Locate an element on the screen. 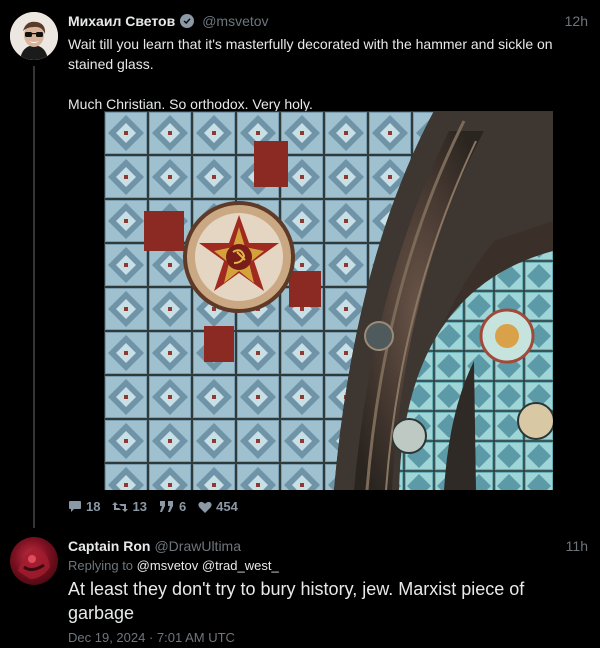 This screenshot has width=600, height=648. post-timestamp: 12h is located at coordinates (576, 21).